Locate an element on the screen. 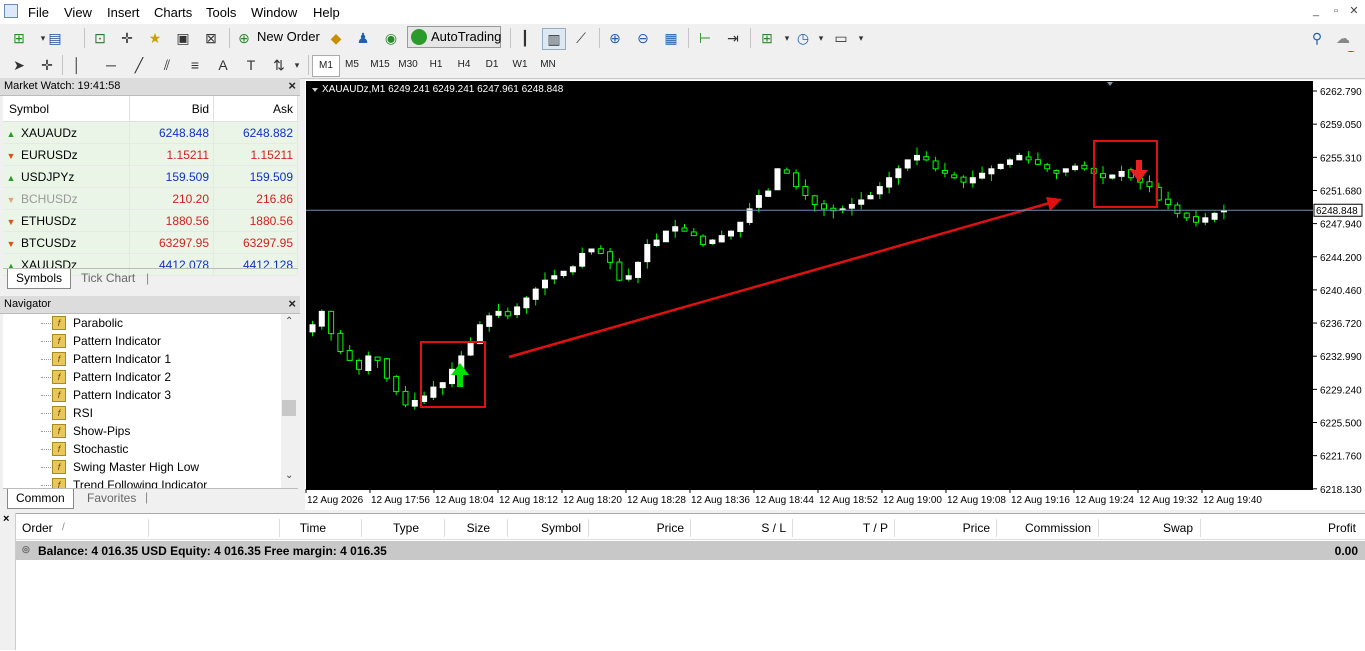  zoom-in-icon: ⊕ is located at coordinates (615, 38).